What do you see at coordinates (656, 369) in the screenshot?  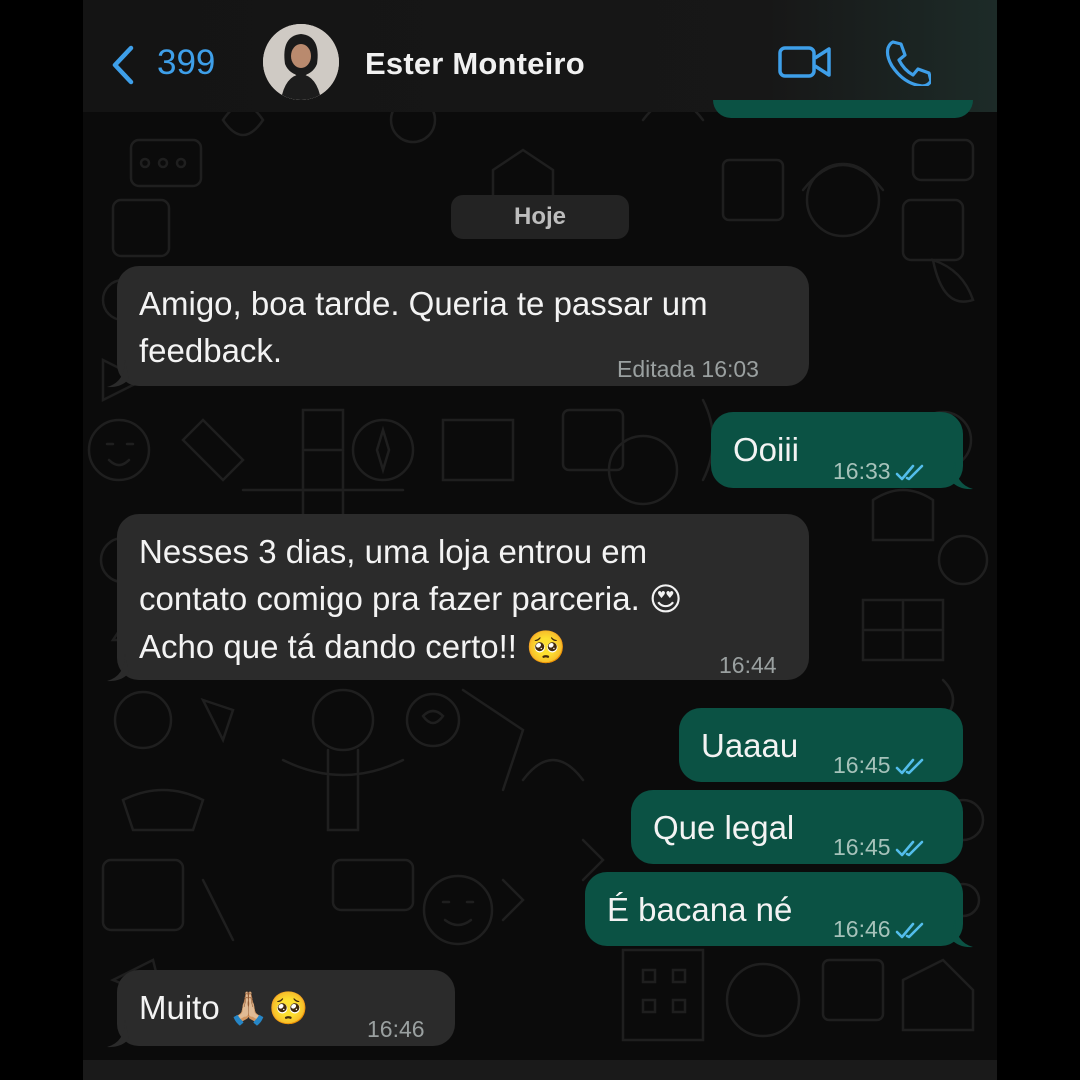 I see `edited-label: Editada` at bounding box center [656, 369].